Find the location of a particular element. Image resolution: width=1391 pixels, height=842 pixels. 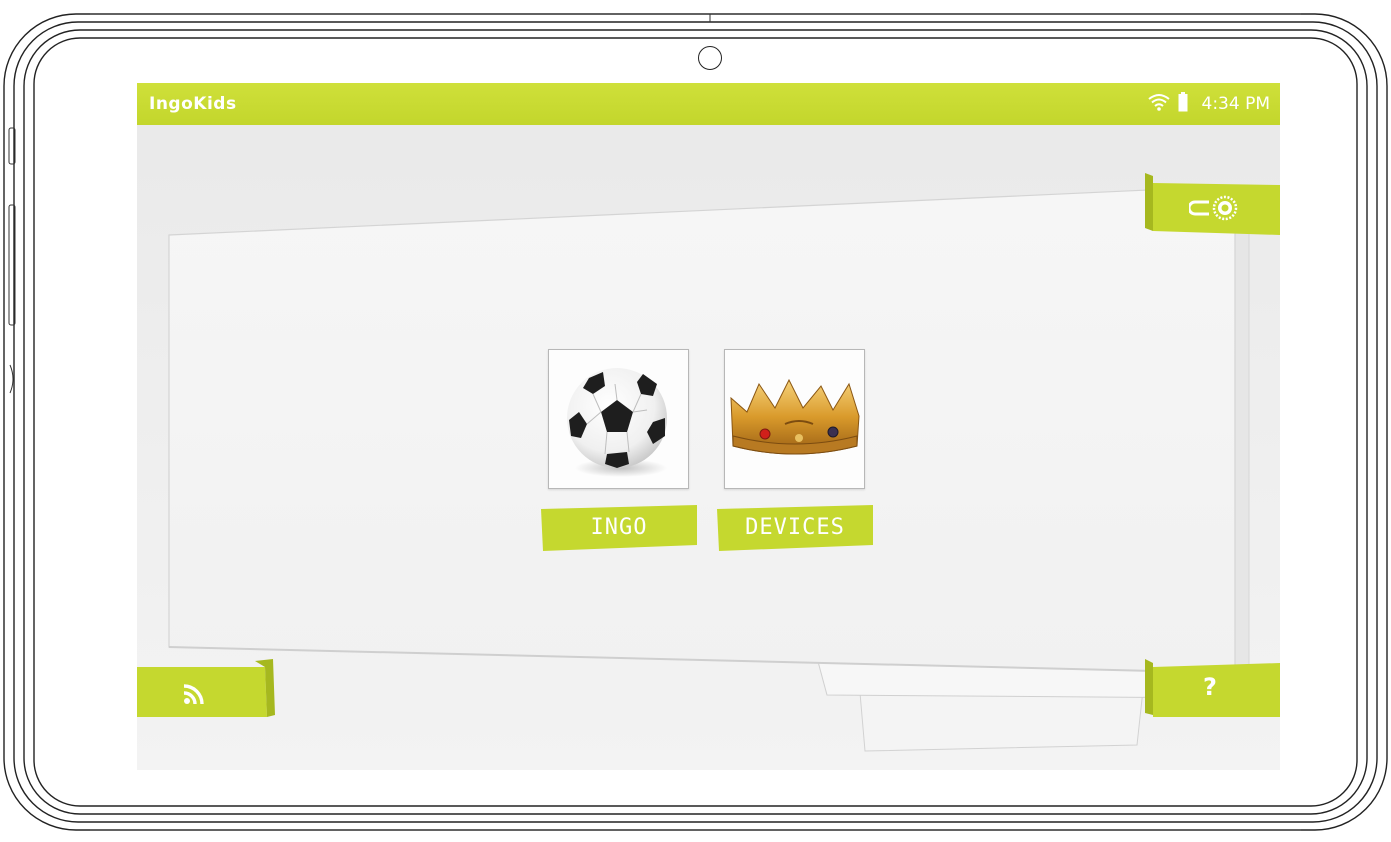

soccer-ball-icon is located at coordinates (617, 422).